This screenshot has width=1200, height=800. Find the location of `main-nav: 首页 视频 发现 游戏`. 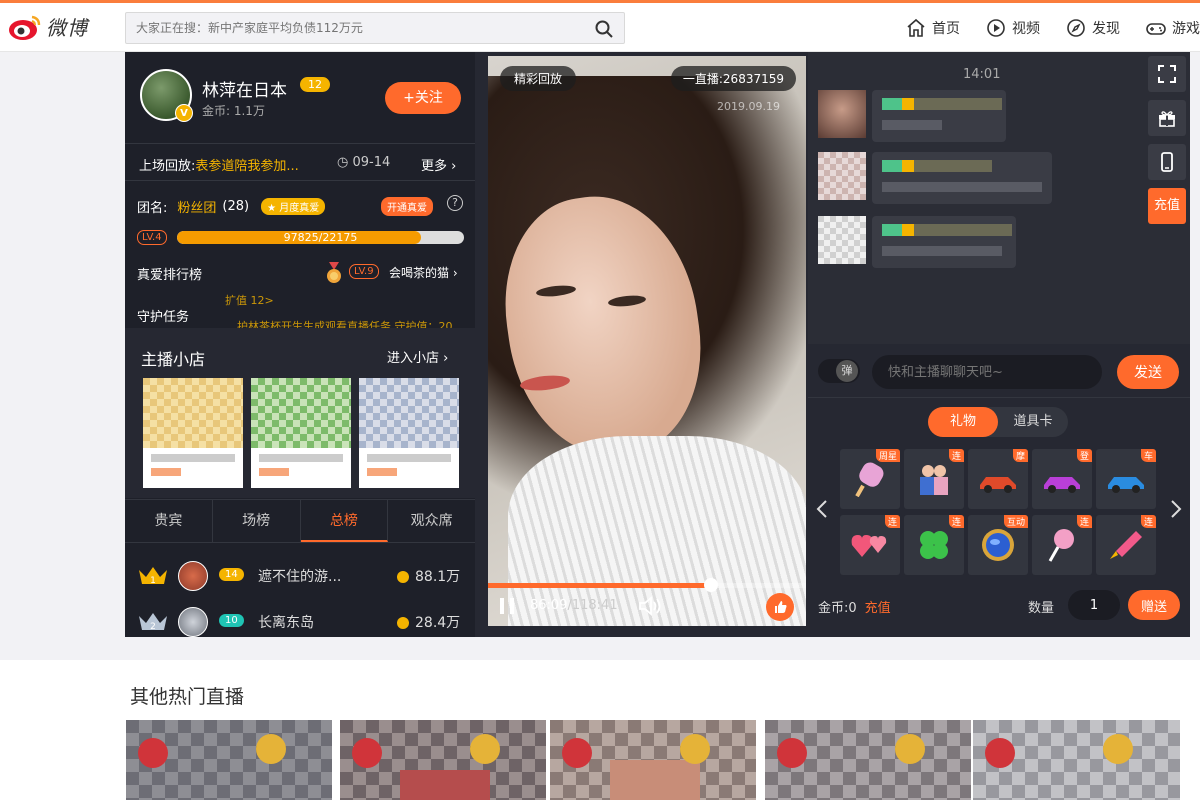

main-nav: 首页 视频 发现 游戏 is located at coordinates (1040, 27).